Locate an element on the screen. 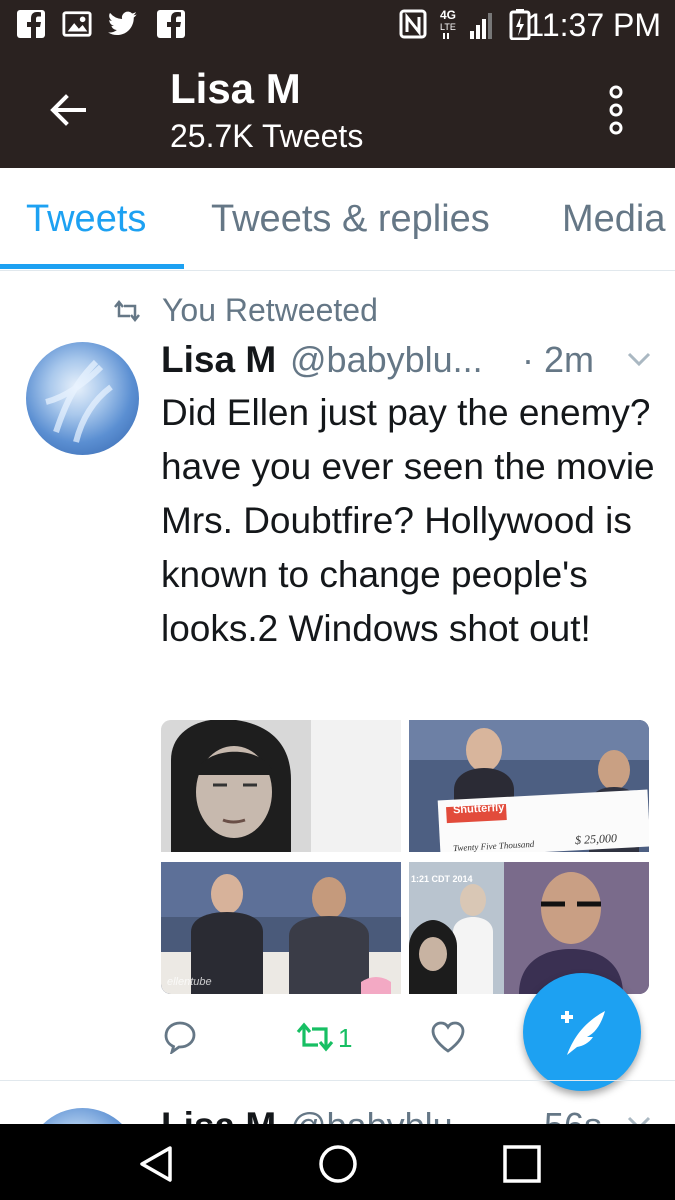 The width and height of the screenshot is (675, 1200). twitter-icon is located at coordinates (123, 24).